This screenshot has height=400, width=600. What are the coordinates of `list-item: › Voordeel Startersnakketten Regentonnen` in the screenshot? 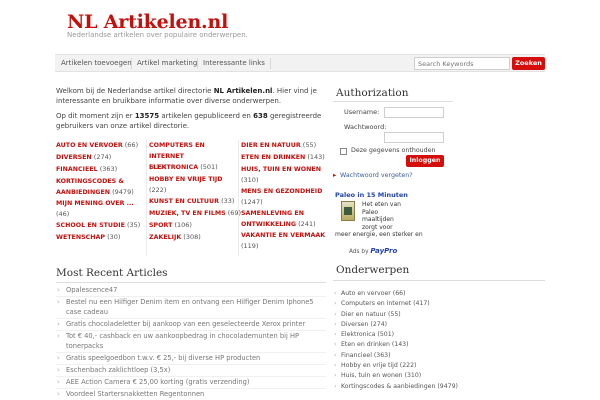 It's located at (191, 394).